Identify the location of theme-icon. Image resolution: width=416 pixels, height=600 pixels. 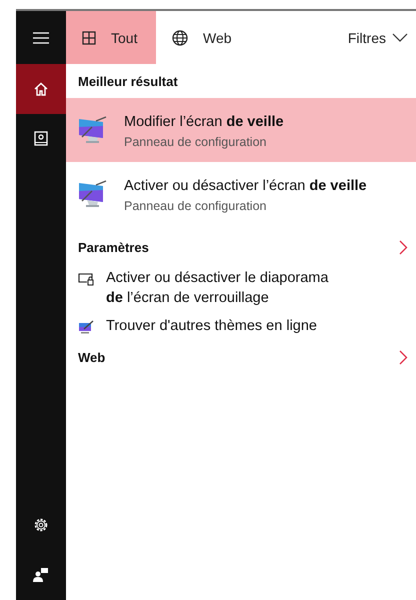
(86, 327).